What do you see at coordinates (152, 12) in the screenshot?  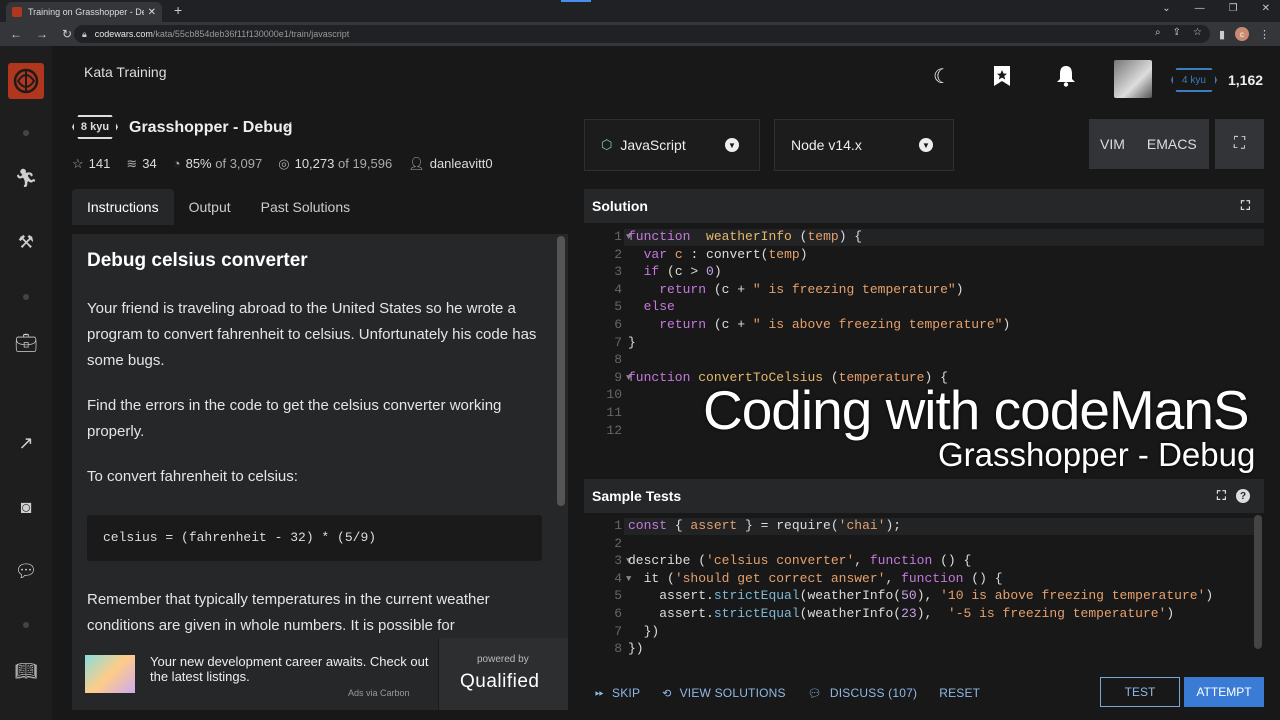 I see `tab-close-icon: ✕` at bounding box center [152, 12].